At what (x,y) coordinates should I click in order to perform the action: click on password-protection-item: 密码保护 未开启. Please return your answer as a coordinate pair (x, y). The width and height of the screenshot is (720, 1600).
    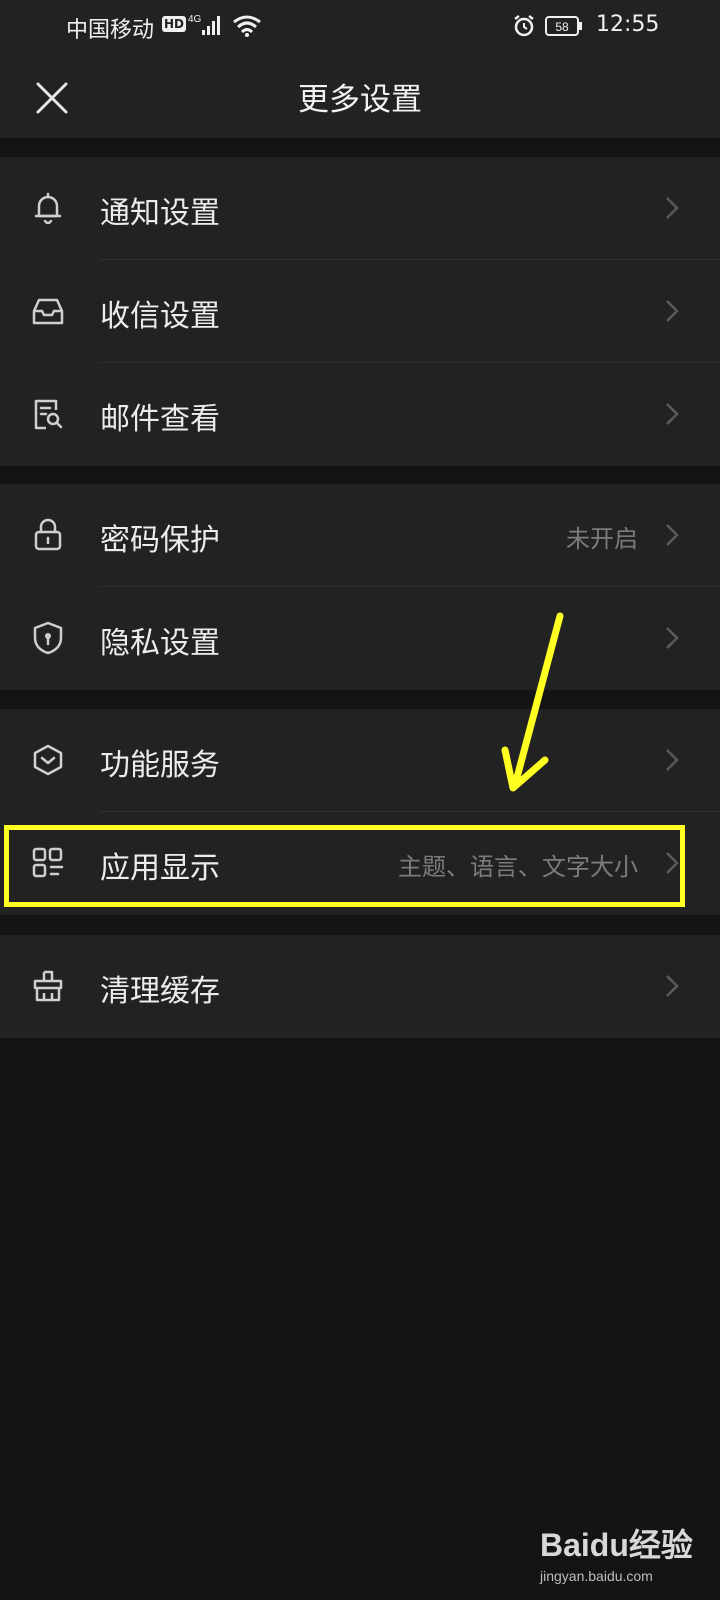
    Looking at the image, I should click on (360, 535).